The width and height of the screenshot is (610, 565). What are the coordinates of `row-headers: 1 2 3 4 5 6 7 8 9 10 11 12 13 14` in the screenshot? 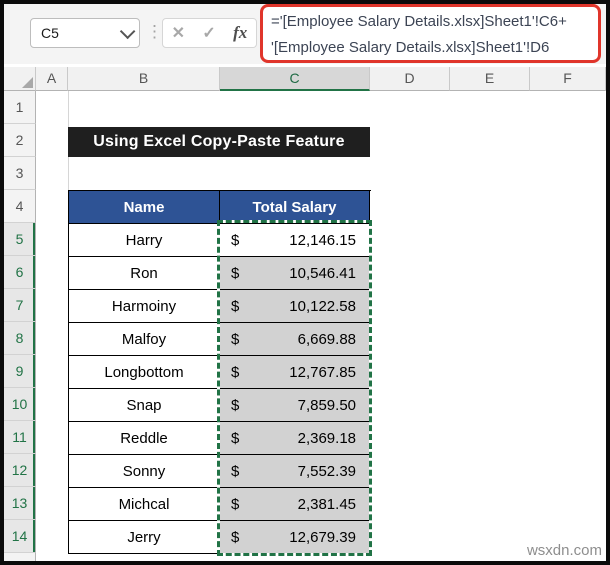 It's located at (20, 326).